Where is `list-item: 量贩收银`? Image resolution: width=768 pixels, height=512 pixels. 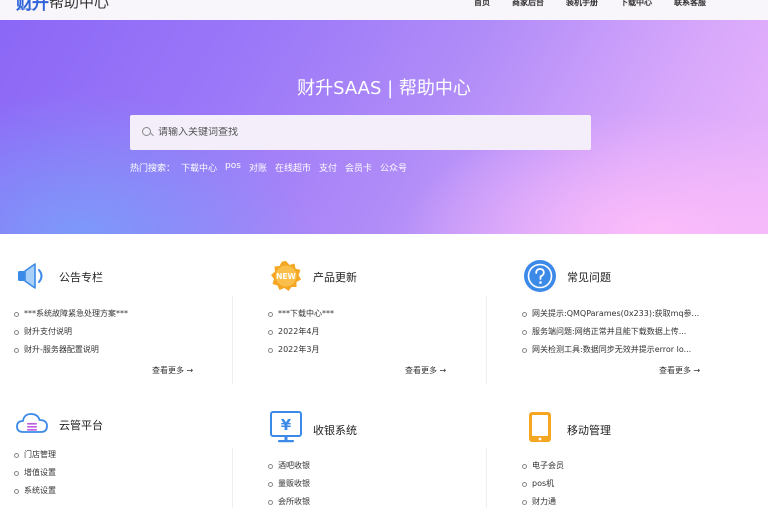 list-item: 量贩收银 is located at coordinates (370, 486).